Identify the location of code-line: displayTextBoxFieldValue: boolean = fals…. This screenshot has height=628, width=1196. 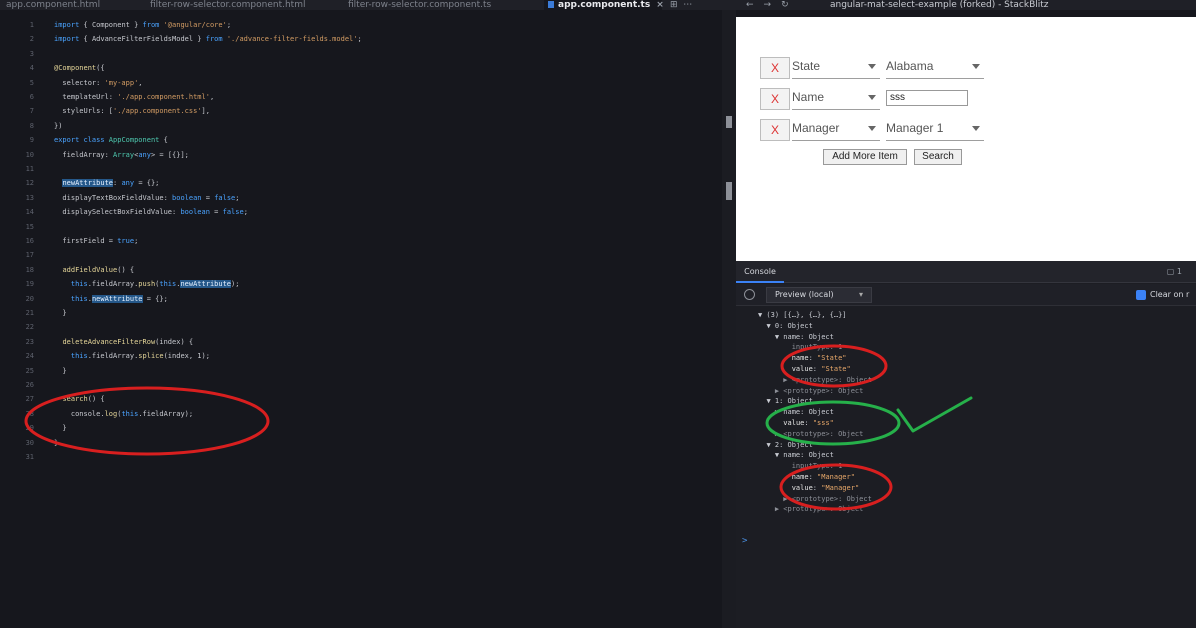
(146, 198).